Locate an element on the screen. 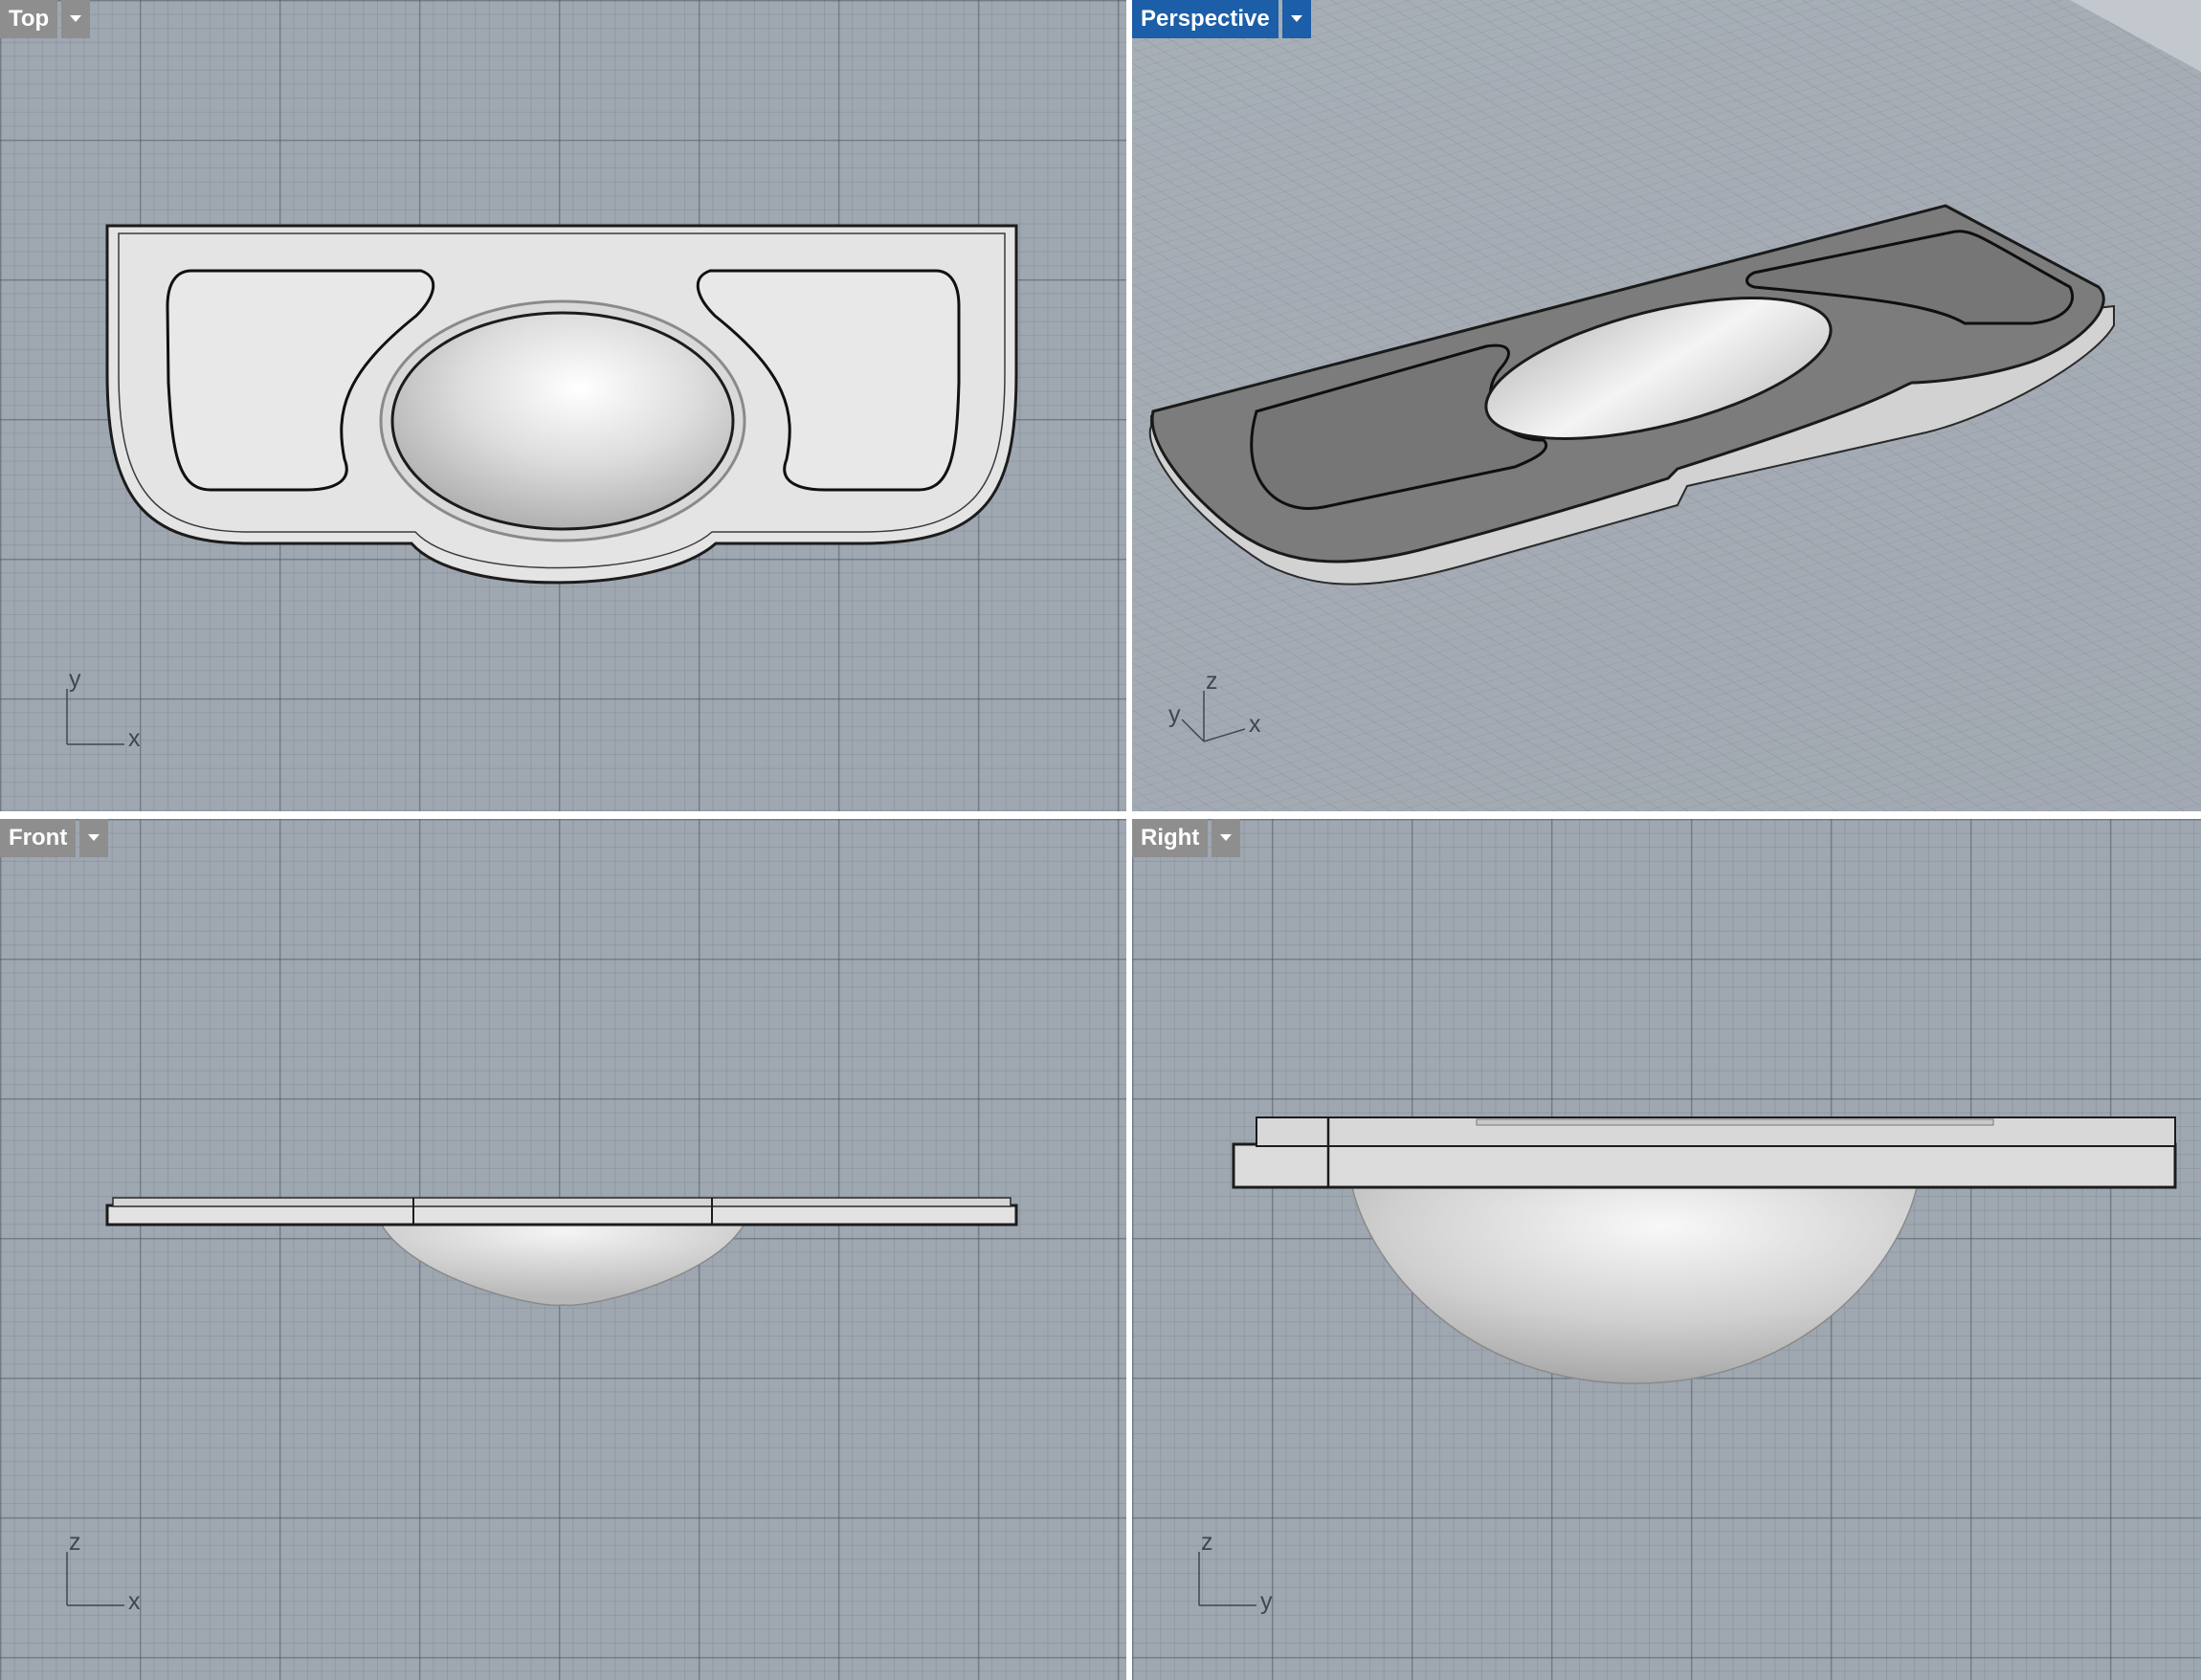  viewport-top-title: Top is located at coordinates (29, 19).